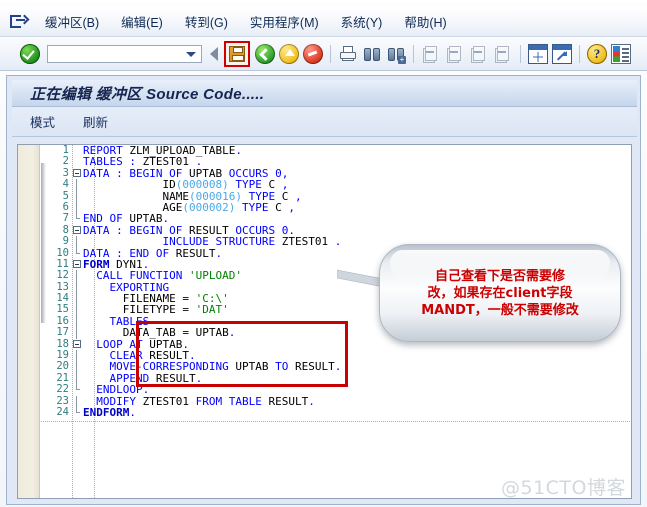 The image size is (647, 507). What do you see at coordinates (313, 53) in the screenshot?
I see `cancel-red-icon` at bounding box center [313, 53].